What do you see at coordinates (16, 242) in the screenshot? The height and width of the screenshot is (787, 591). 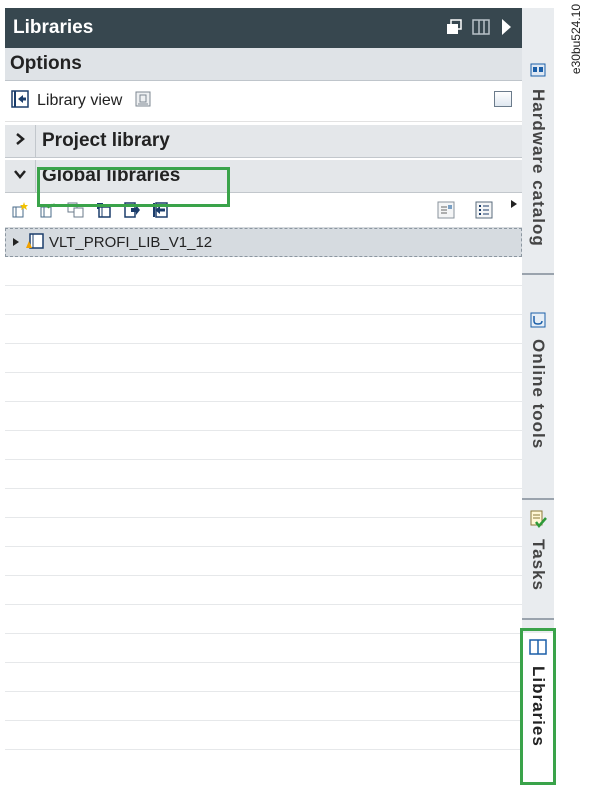 I see `expand-arrow-icon` at bounding box center [16, 242].